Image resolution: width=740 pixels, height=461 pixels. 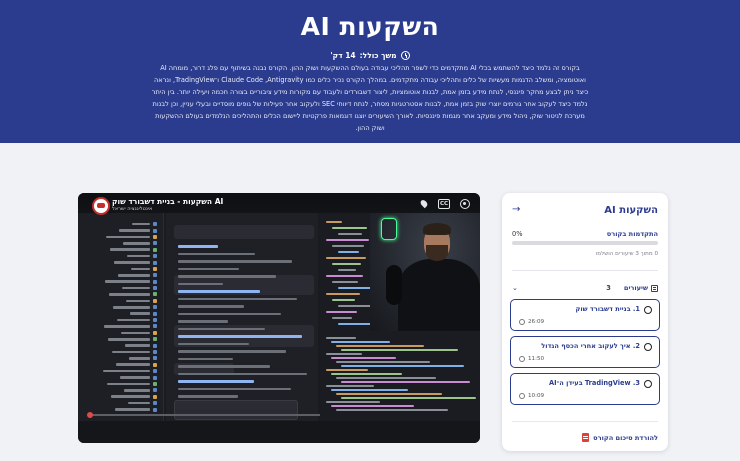 What do you see at coordinates (585, 315) in the screenshot?
I see `lesson-item: 1. בניית דשבורד שוק 26:09` at bounding box center [585, 315].